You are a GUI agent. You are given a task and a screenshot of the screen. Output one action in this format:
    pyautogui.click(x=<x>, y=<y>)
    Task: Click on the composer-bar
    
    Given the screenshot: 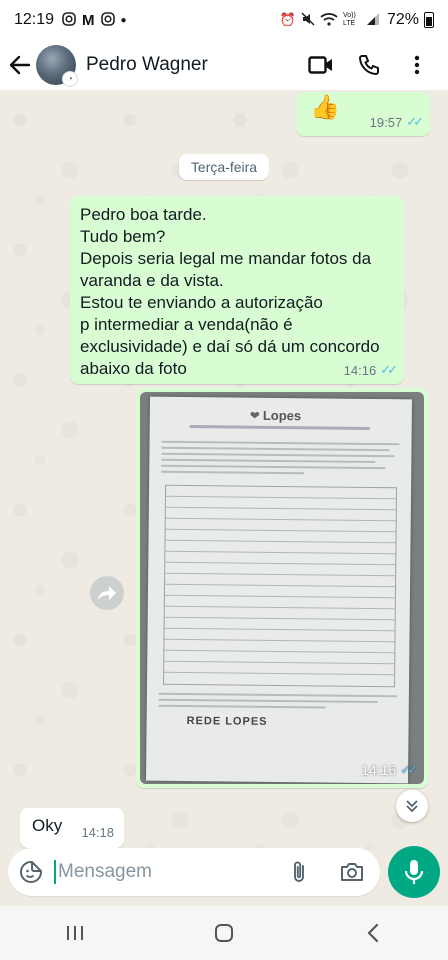 What is the action you would take?
    pyautogui.click(x=224, y=872)
    